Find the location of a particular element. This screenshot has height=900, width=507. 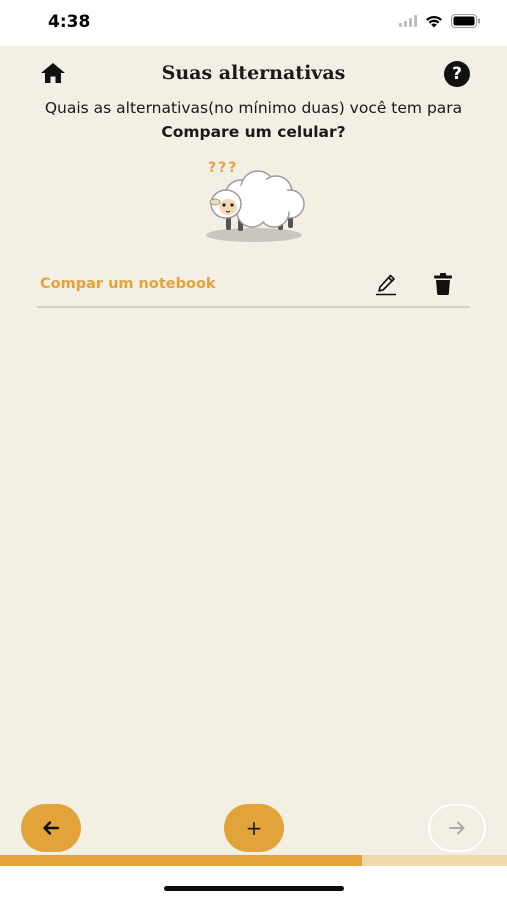

status-bar: 4:38 is located at coordinates (253, 23).